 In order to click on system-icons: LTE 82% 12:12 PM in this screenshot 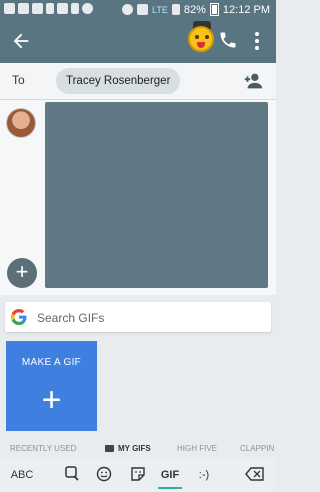, I will do `click(196, 9)`.